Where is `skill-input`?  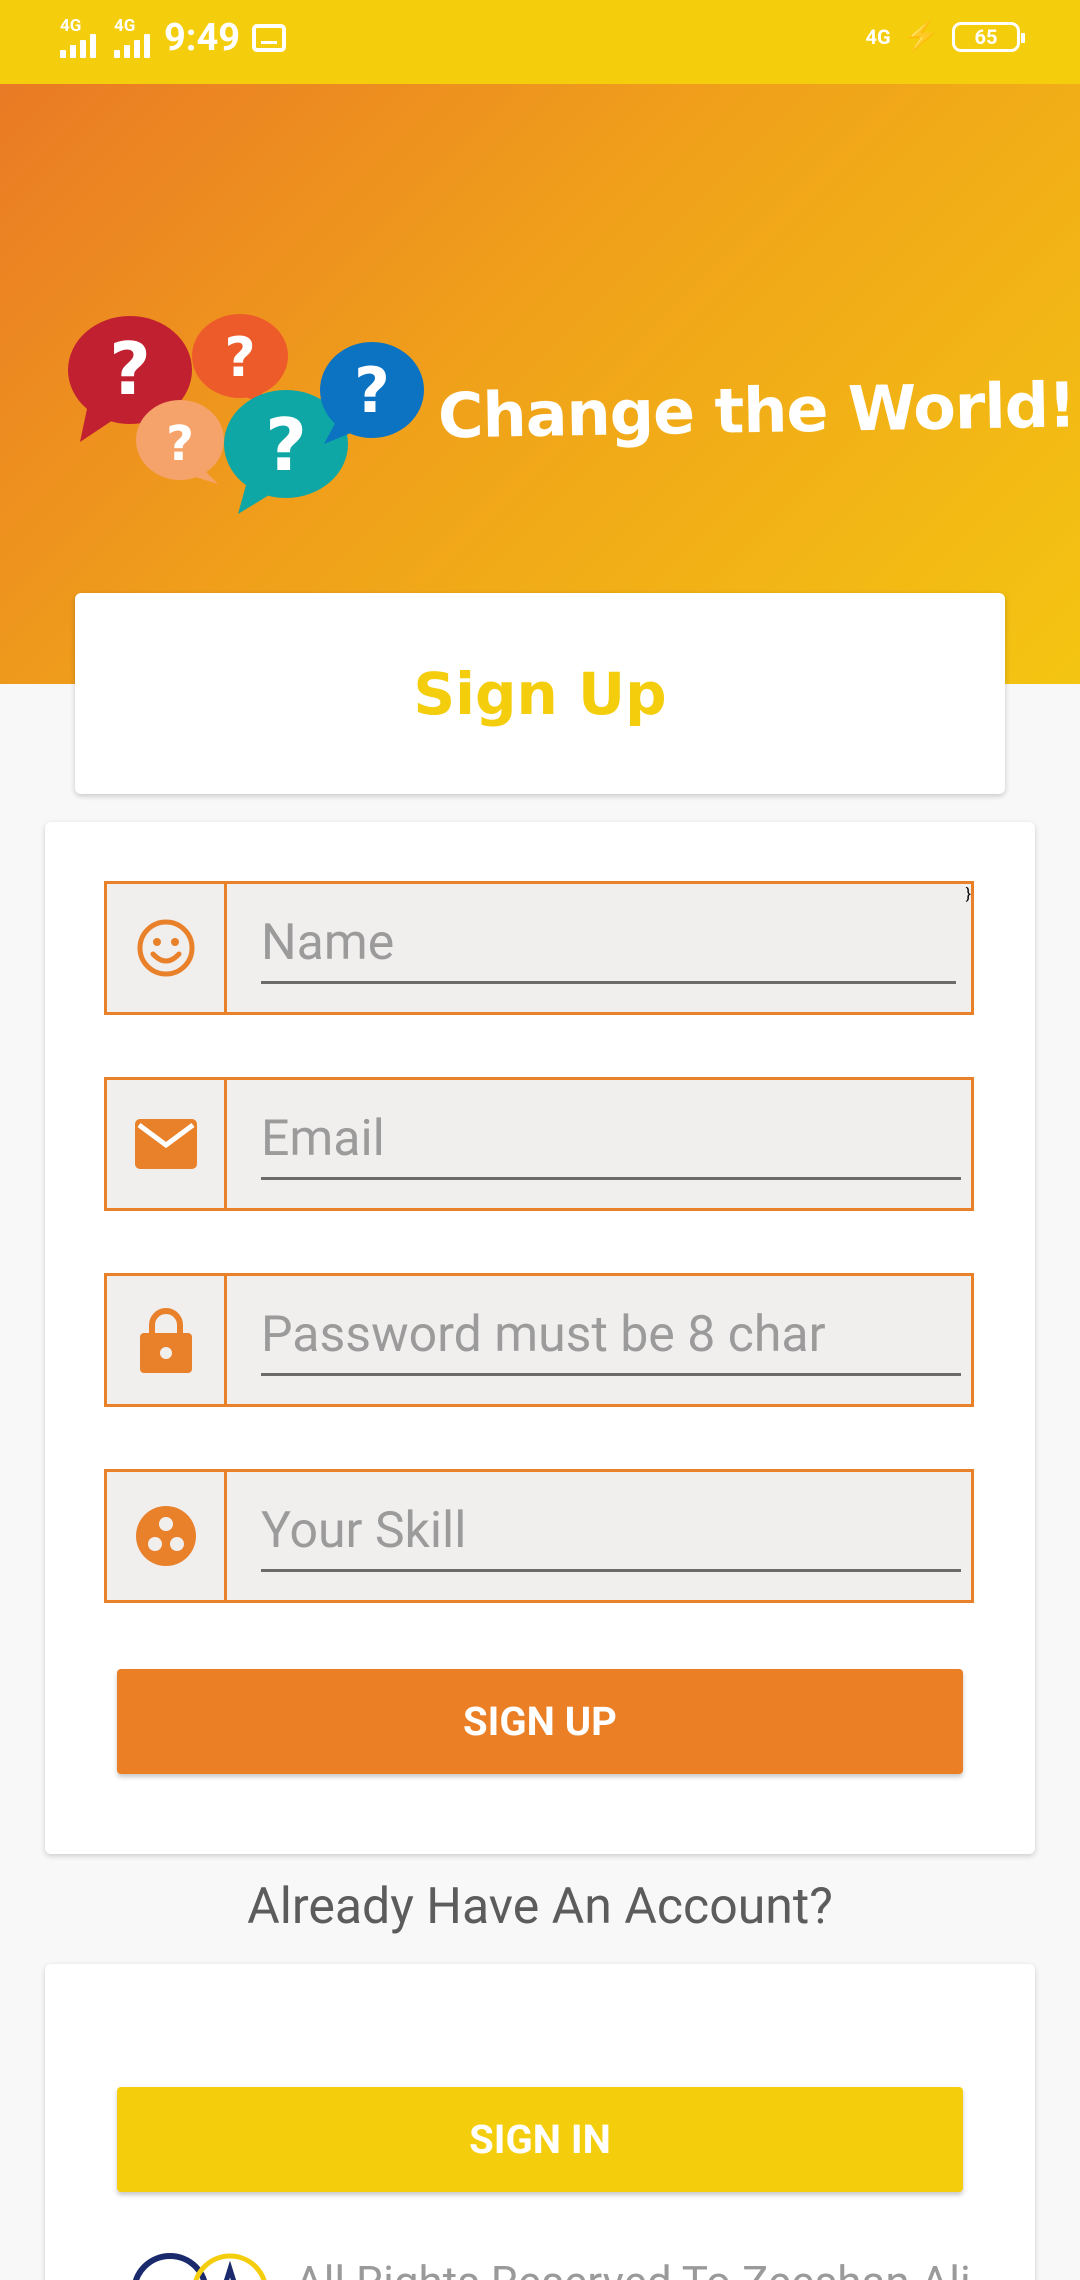
skill-input is located at coordinates (611, 1532).